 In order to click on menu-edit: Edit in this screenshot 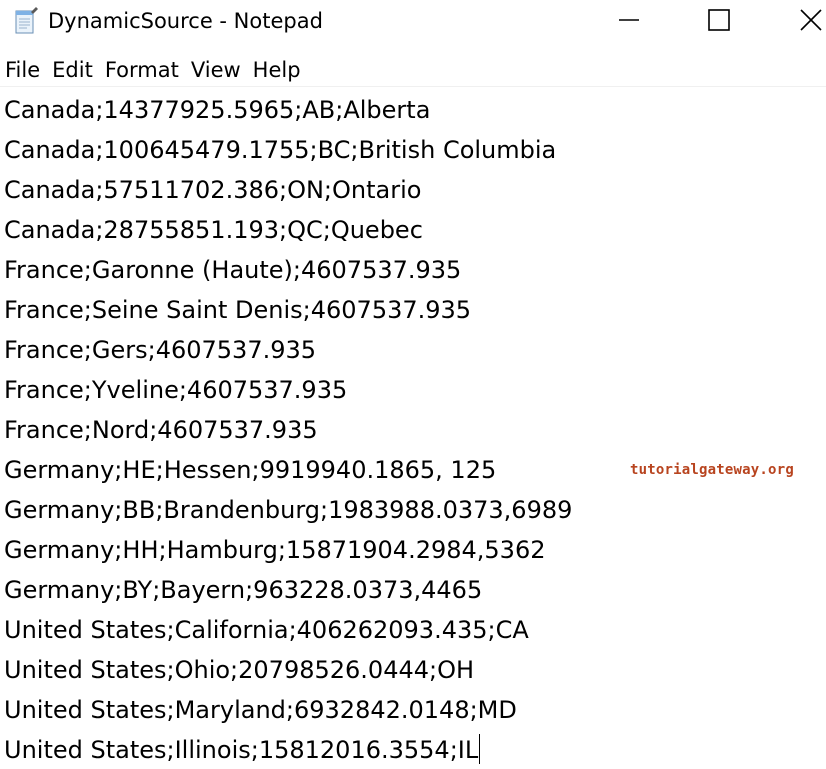, I will do `click(73, 70)`.